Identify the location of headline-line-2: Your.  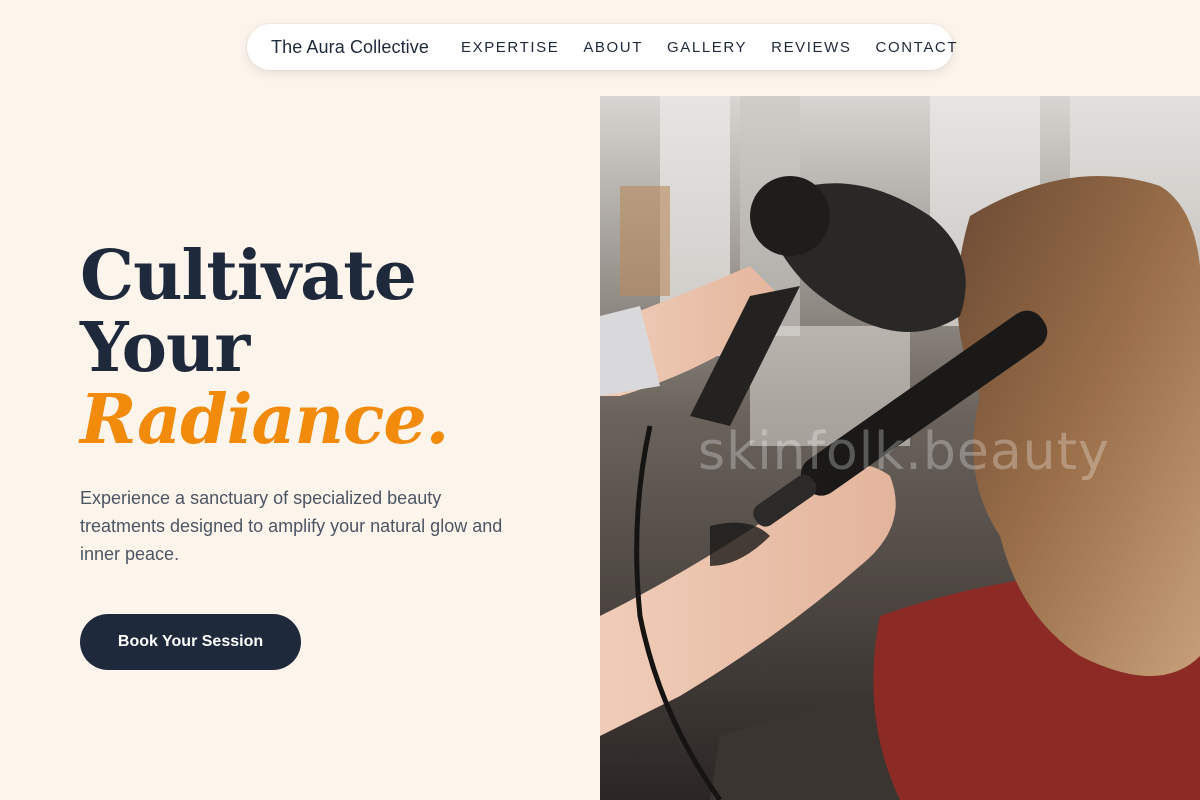
(165, 348).